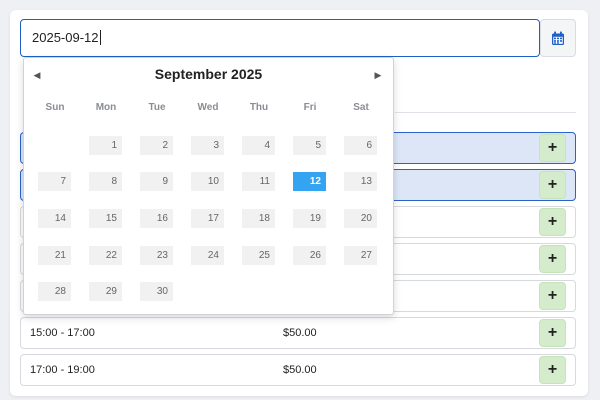 The width and height of the screenshot is (600, 400). What do you see at coordinates (105, 145) in the screenshot?
I see `day-cell: 1` at bounding box center [105, 145].